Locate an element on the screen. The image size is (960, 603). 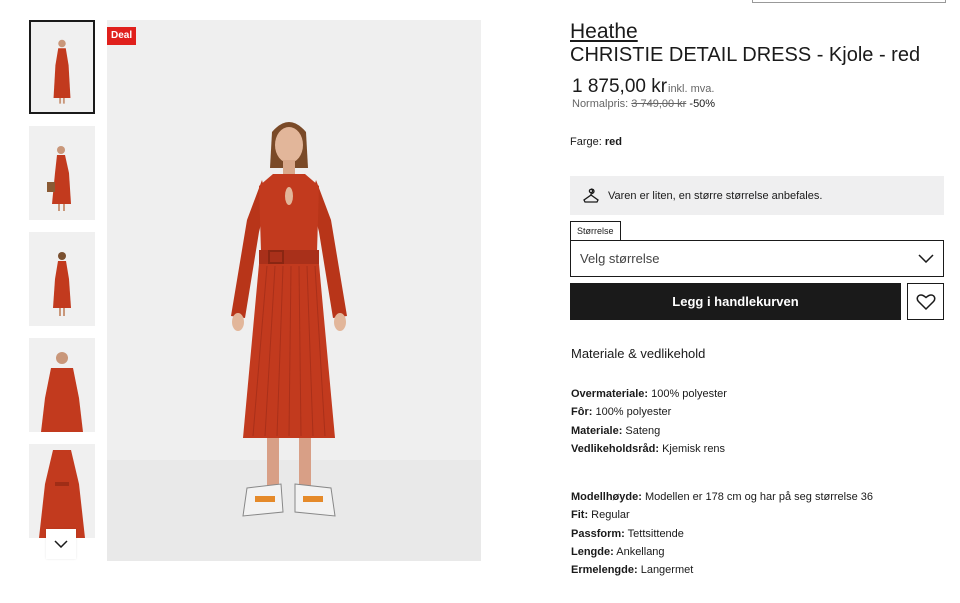
attr-row: Fit: Regular is located at coordinates (600, 515).